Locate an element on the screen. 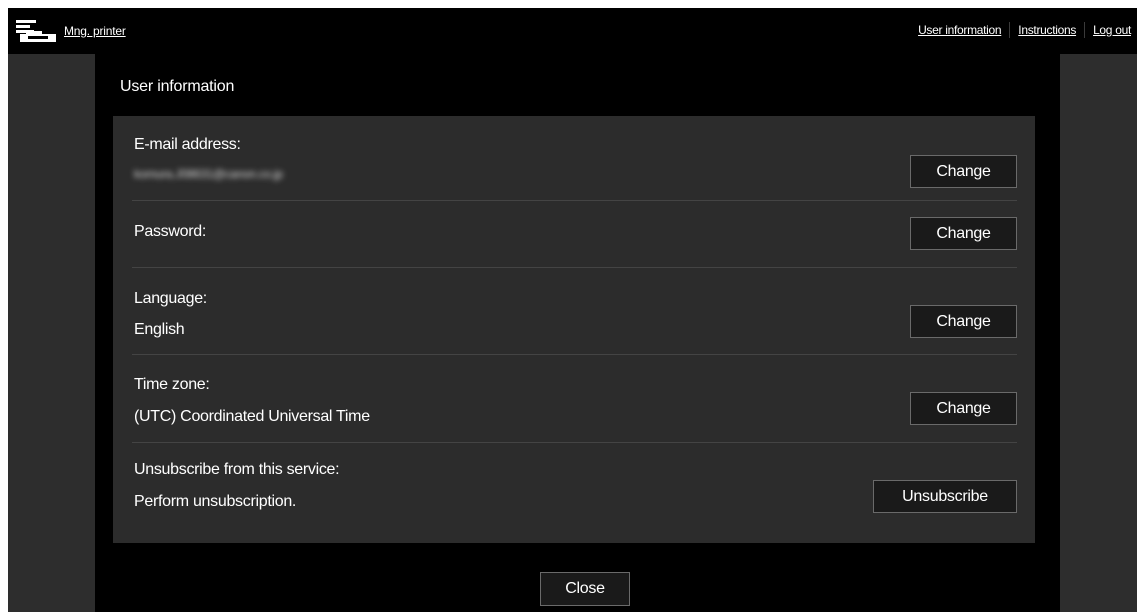 The height and width of the screenshot is (612, 1137). language-row: Language: English Change is located at coordinates (574, 311).